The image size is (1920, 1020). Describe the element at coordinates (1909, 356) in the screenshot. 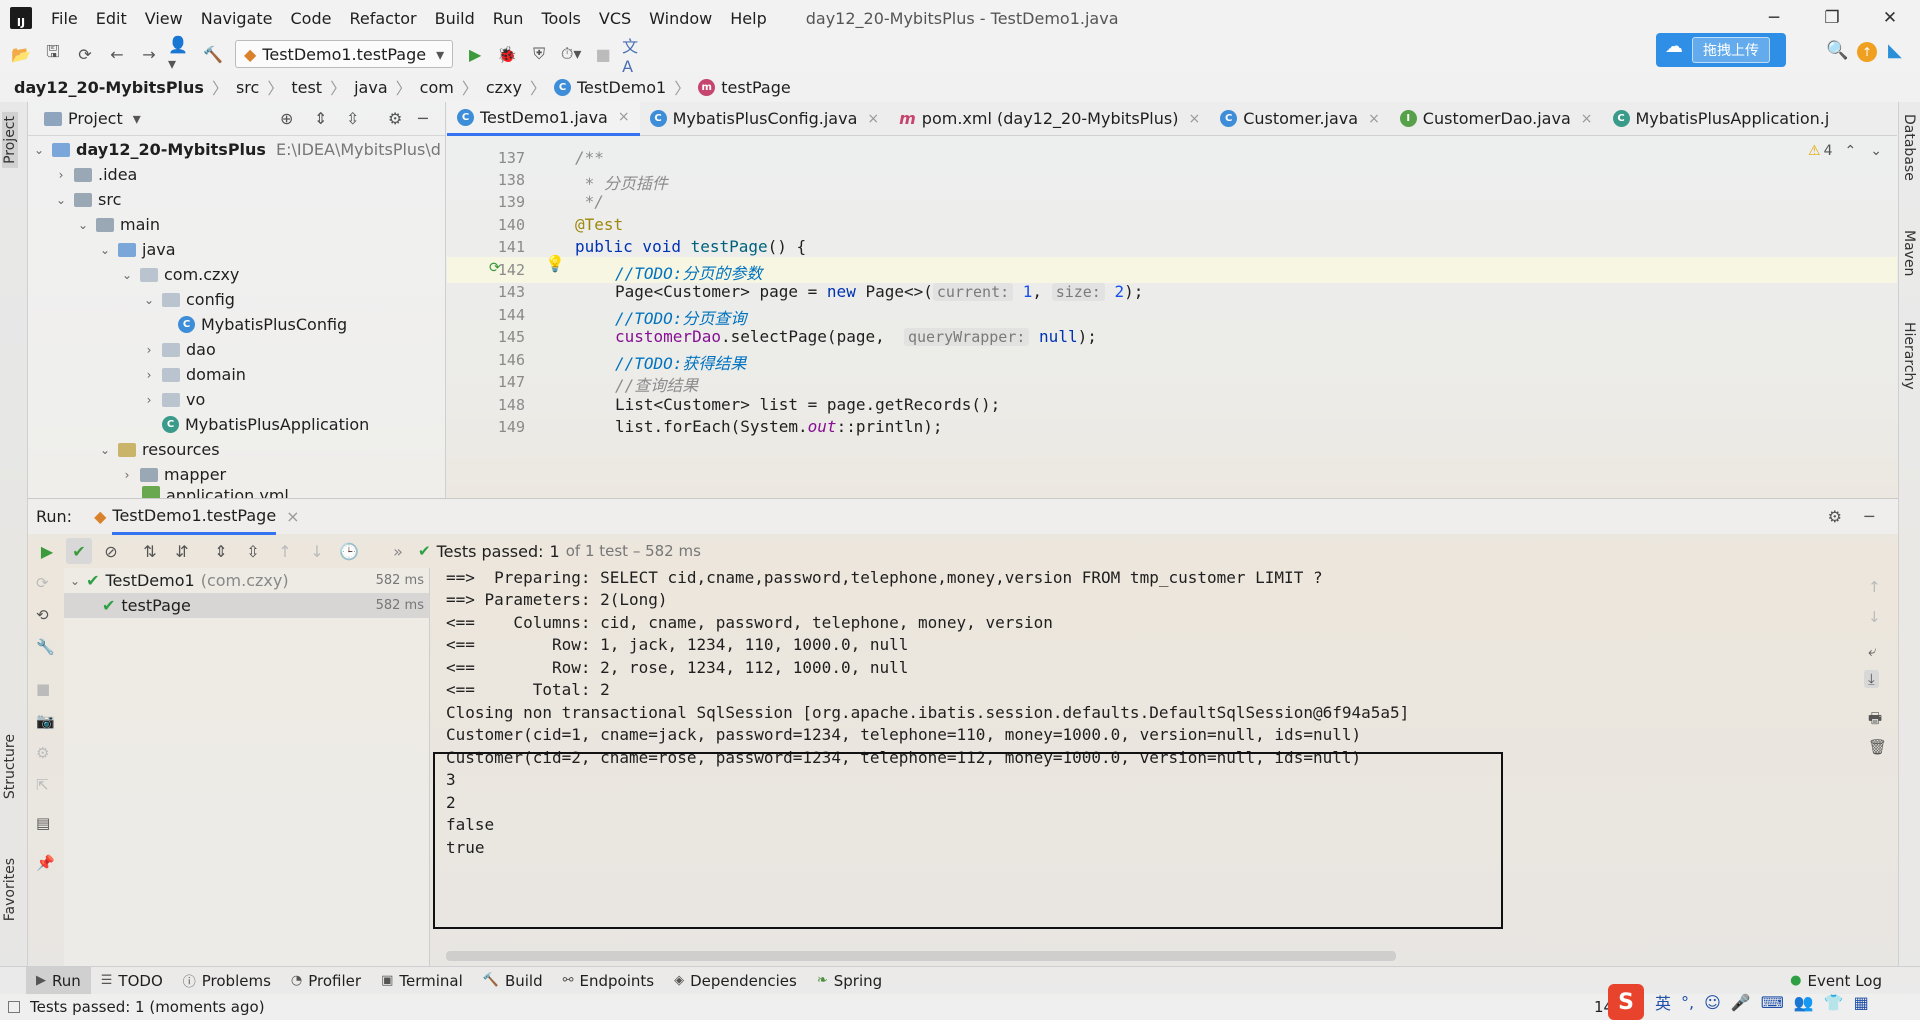

I see `hierarchy-side-tab: Hierarchy` at that location.